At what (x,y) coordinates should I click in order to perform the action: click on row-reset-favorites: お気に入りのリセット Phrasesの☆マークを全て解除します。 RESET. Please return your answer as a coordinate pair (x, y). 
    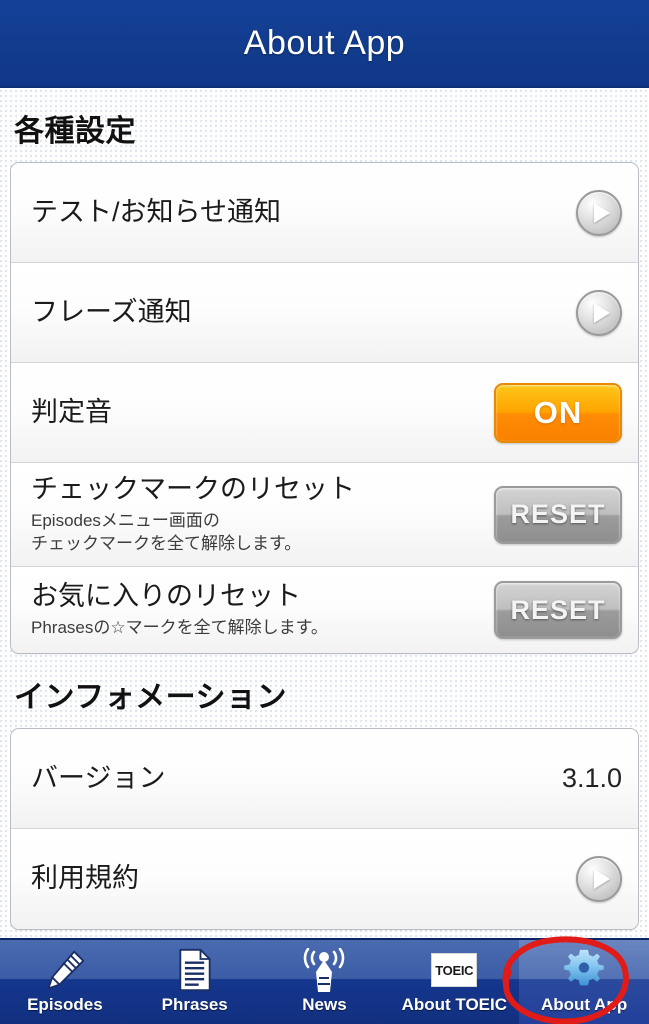
    Looking at the image, I should click on (324, 610).